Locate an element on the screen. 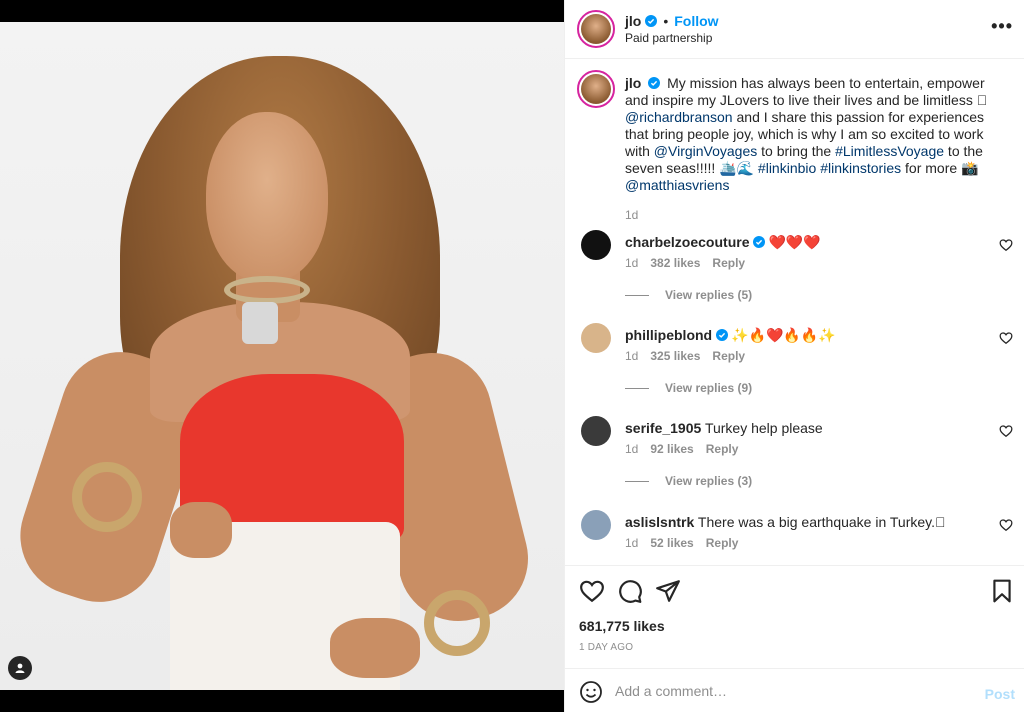  comment-meta: 1d 382 likes Reply is located at coordinates (685, 263).